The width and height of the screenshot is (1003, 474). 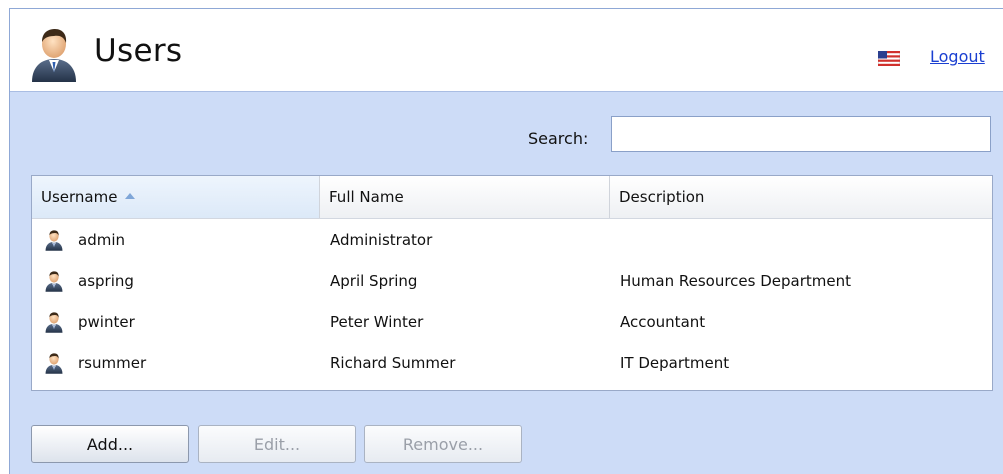 What do you see at coordinates (801, 134) in the screenshot?
I see `search-input` at bounding box center [801, 134].